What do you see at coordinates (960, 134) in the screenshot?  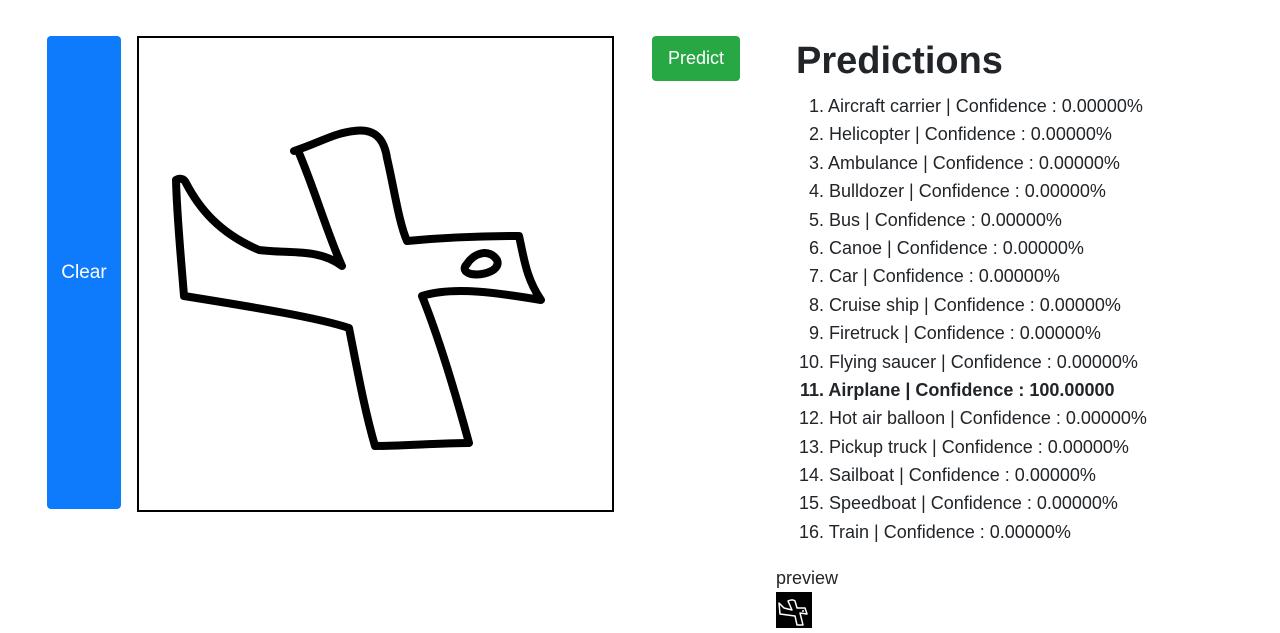 I see `list-item: 2. Helicopter | Confidence : 0.00000%` at bounding box center [960, 134].